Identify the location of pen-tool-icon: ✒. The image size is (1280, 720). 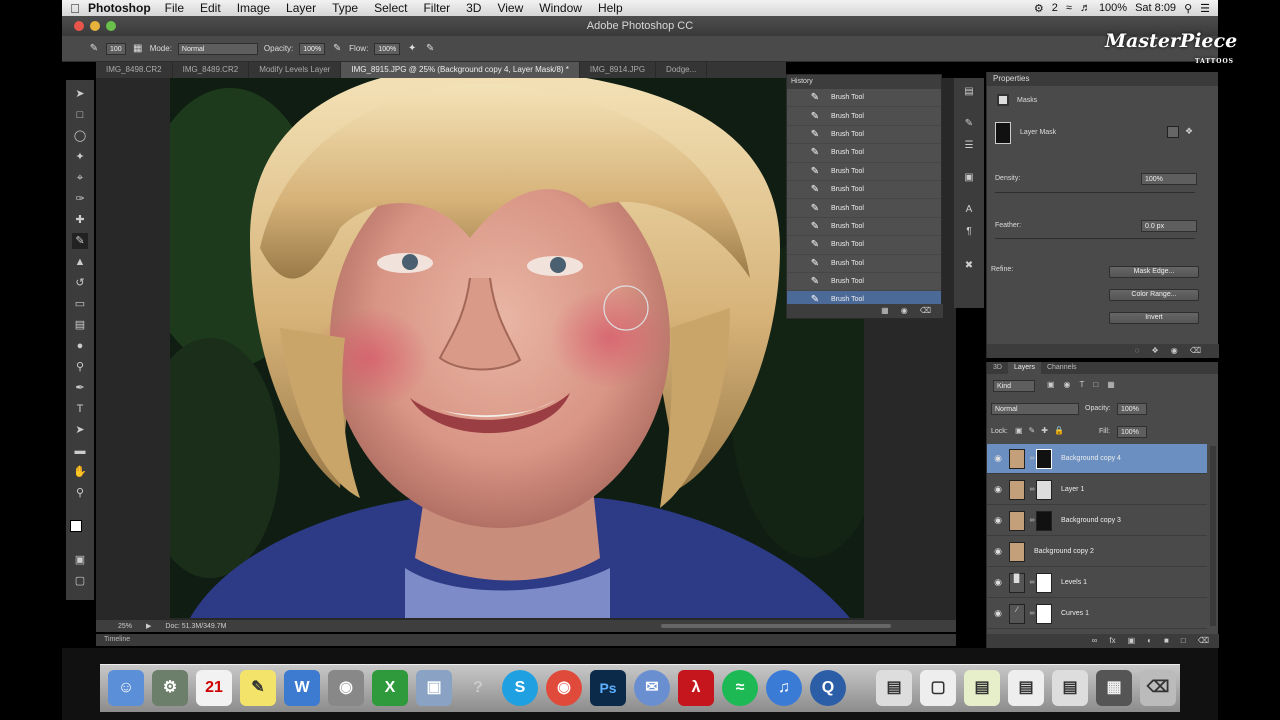
(80, 388).